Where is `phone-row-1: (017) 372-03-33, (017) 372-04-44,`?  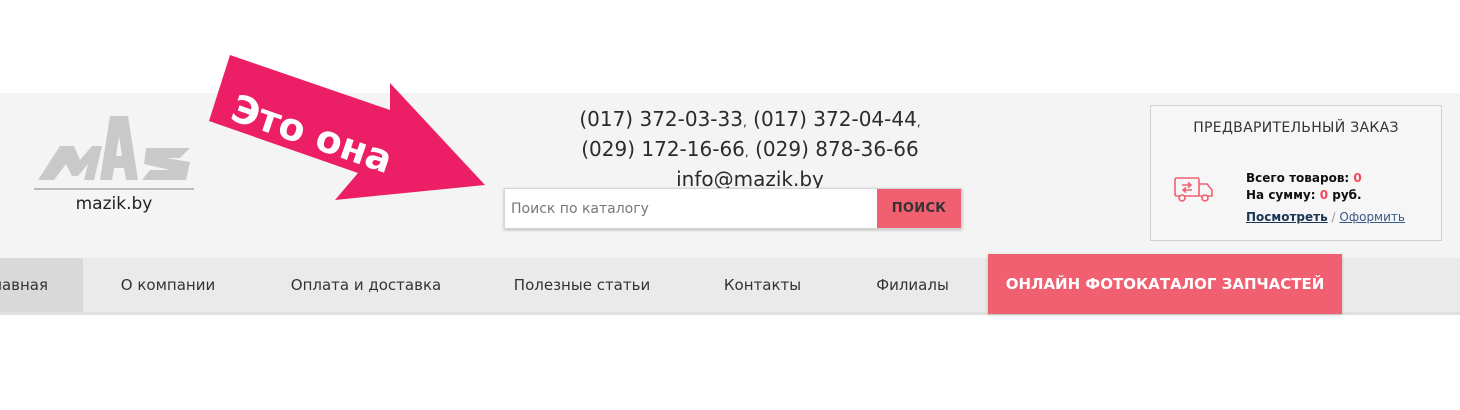
phone-row-1: (017) 372-03-33, (017) 372-04-44, is located at coordinates (750, 119).